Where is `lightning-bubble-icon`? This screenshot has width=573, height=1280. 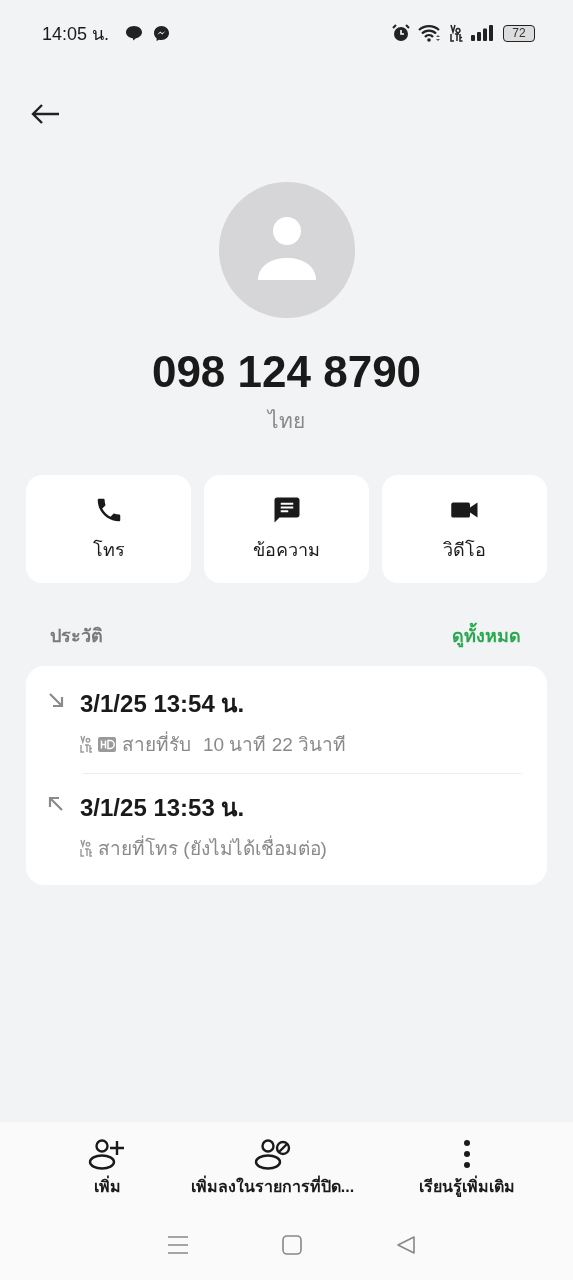
lightning-bubble-icon is located at coordinates (162, 33).